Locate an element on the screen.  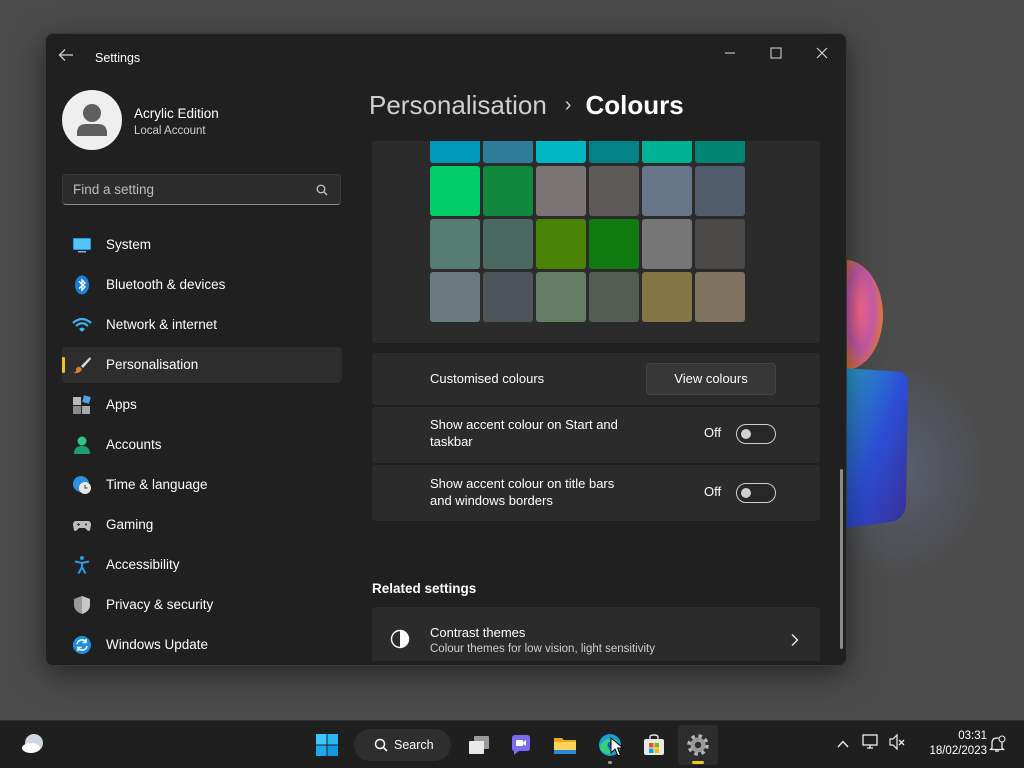
sidebar-item-label: System is located at coordinates (129, 244).